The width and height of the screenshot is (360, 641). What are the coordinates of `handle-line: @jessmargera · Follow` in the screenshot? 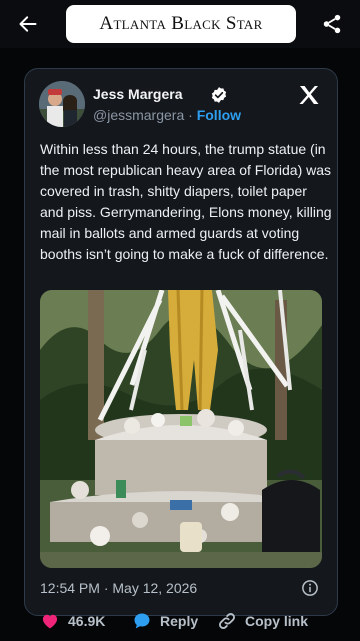 It's located at (167, 115).